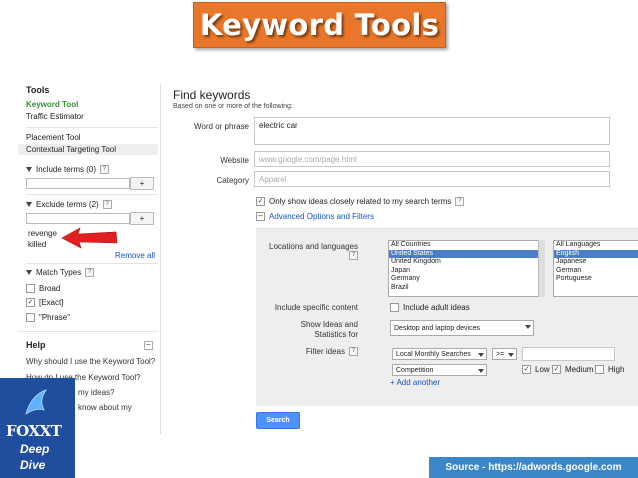 Image resolution: width=638 pixels, height=478 pixels. What do you see at coordinates (33, 465) in the screenshot?
I see `logo-line2: Dive` at bounding box center [33, 465].